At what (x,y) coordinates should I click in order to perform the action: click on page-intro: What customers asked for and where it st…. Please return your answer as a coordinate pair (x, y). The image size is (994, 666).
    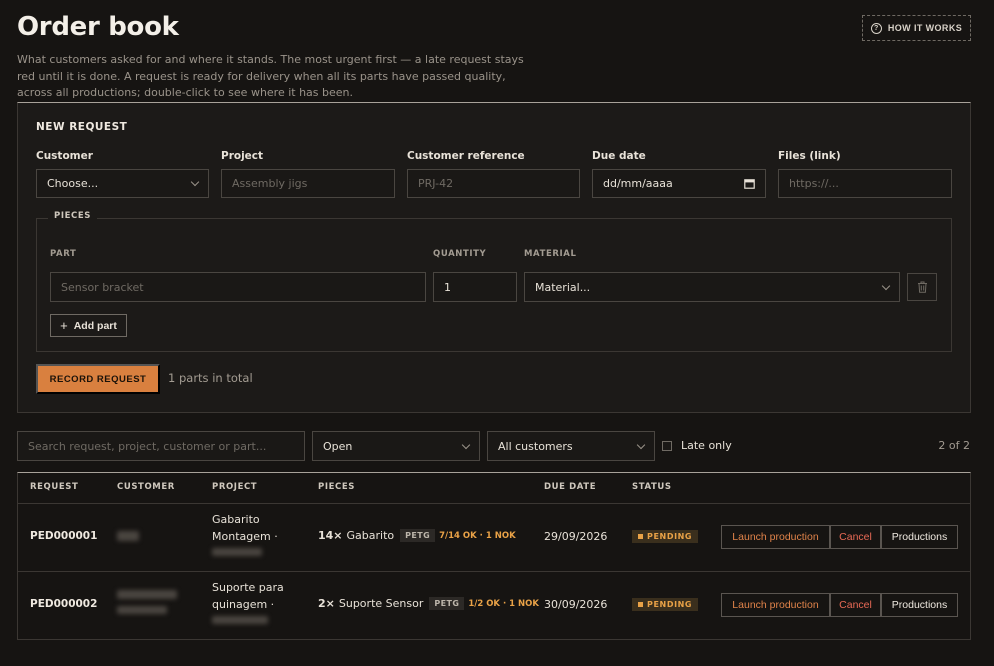
    Looking at the image, I should click on (270, 76).